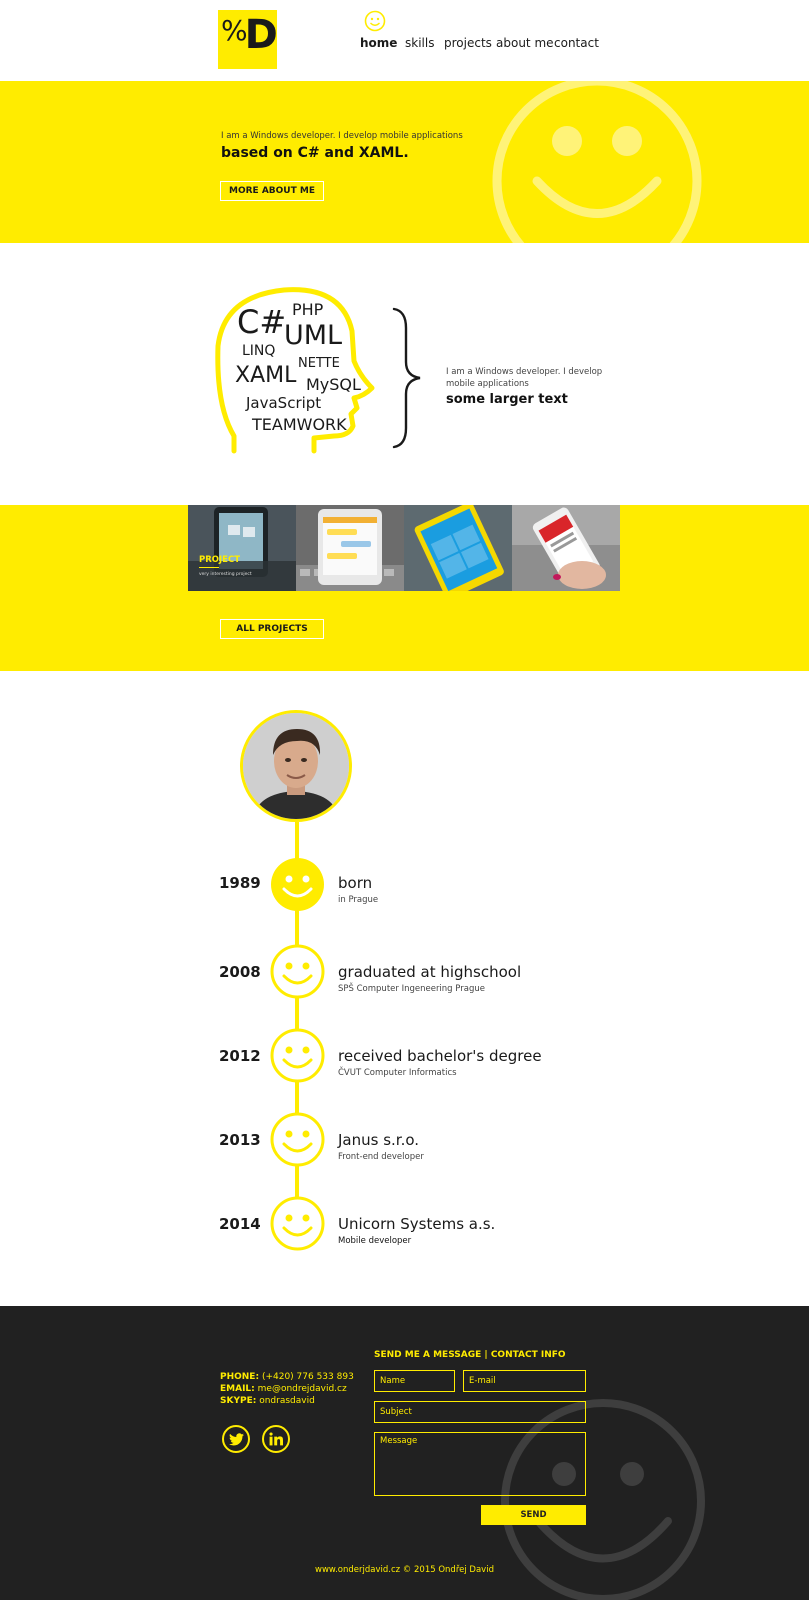 This screenshot has height=1600, width=809. What do you see at coordinates (299, 424) in the screenshot?
I see `skill-word: TEAMWORK` at bounding box center [299, 424].